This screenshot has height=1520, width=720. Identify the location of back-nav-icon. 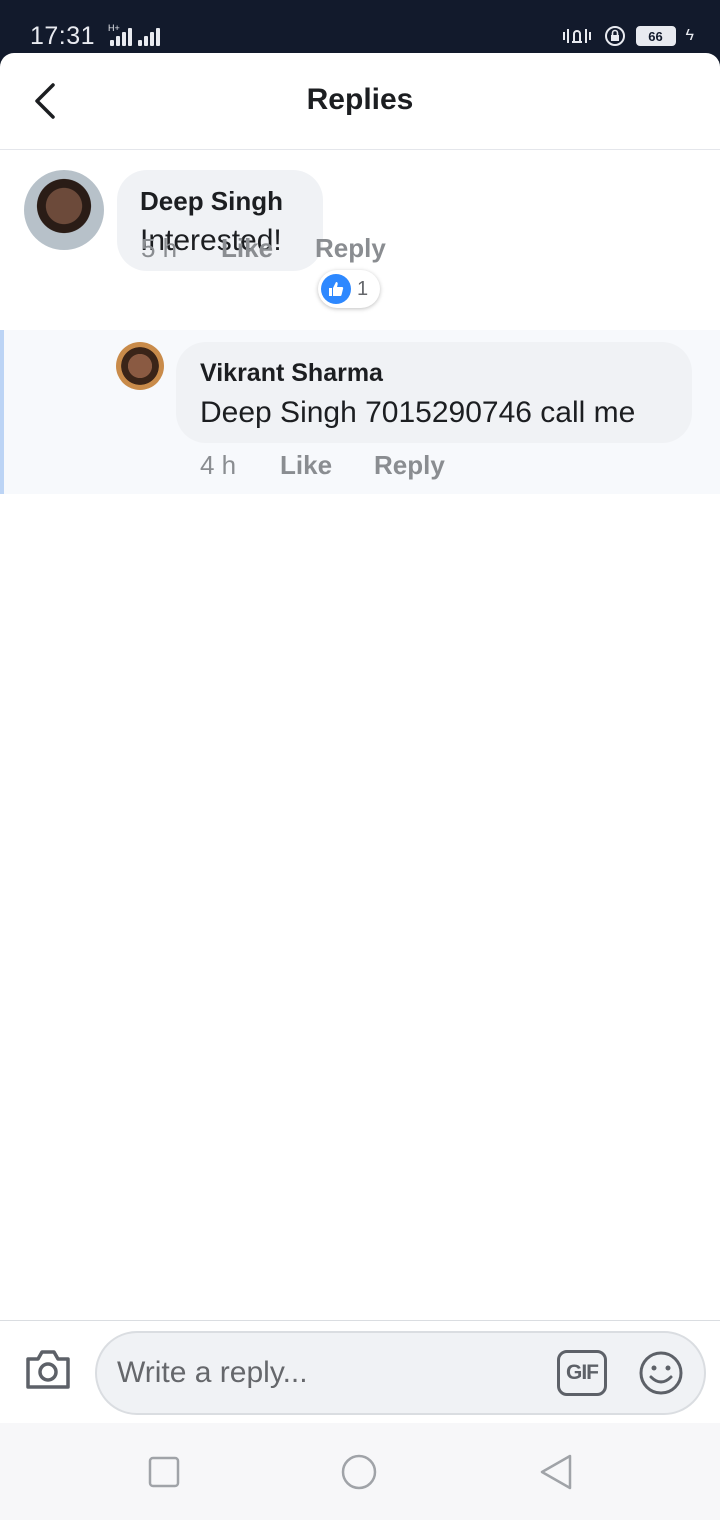
(556, 1472).